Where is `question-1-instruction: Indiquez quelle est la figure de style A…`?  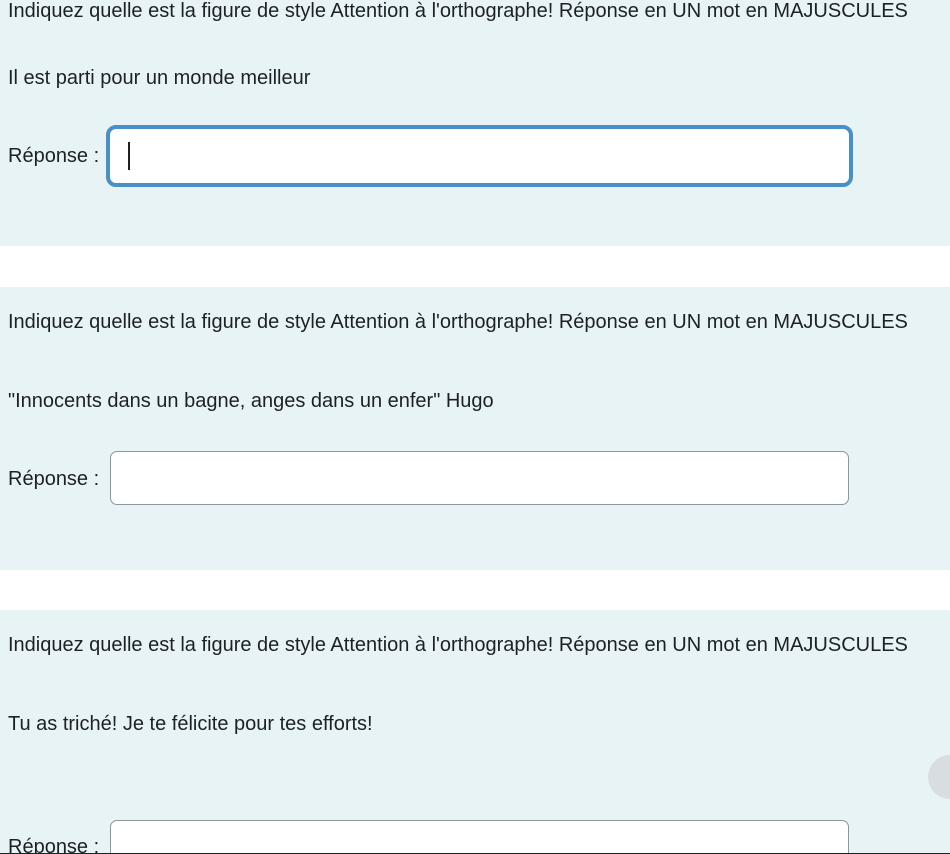 question-1-instruction: Indiquez quelle est la figure de style A… is located at coordinates (458, 11).